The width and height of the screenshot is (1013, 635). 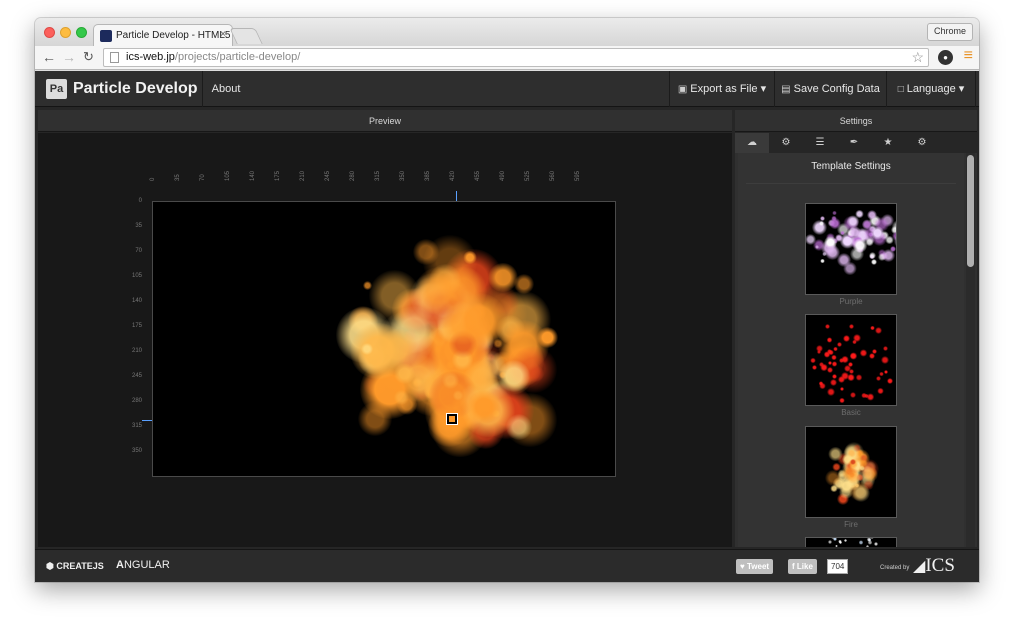 I want to click on ruler-x-tick: 70, so click(x=203, y=177).